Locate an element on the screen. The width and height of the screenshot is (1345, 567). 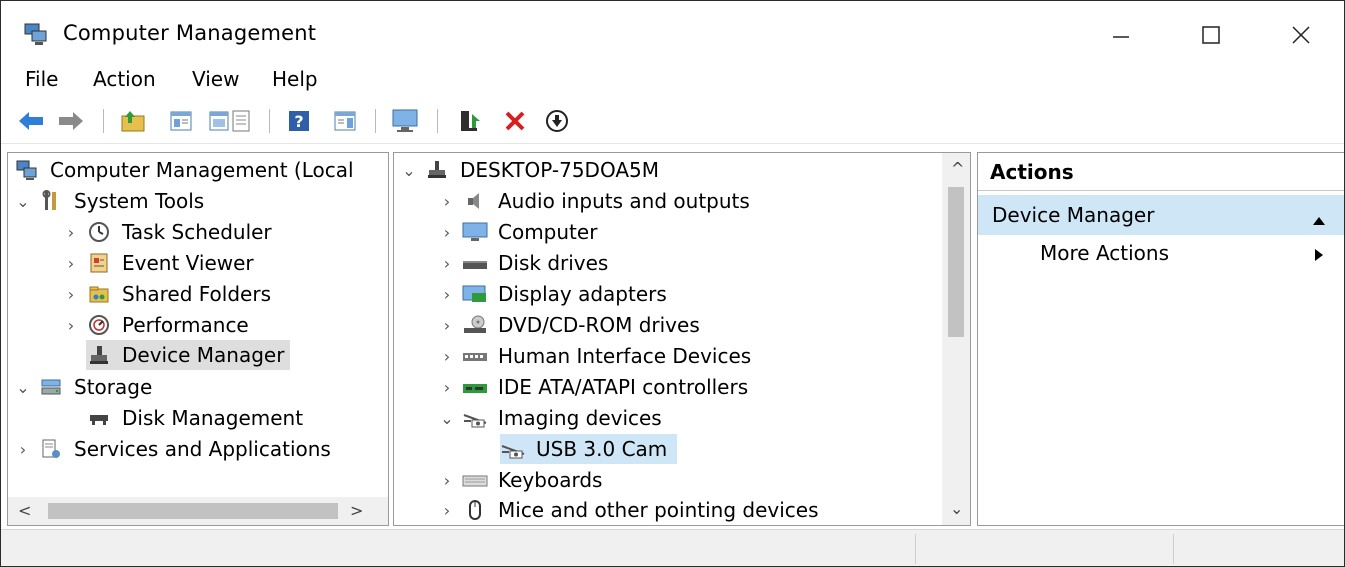
device-category: › Audio inputs and outputs is located at coordinates (594, 201).